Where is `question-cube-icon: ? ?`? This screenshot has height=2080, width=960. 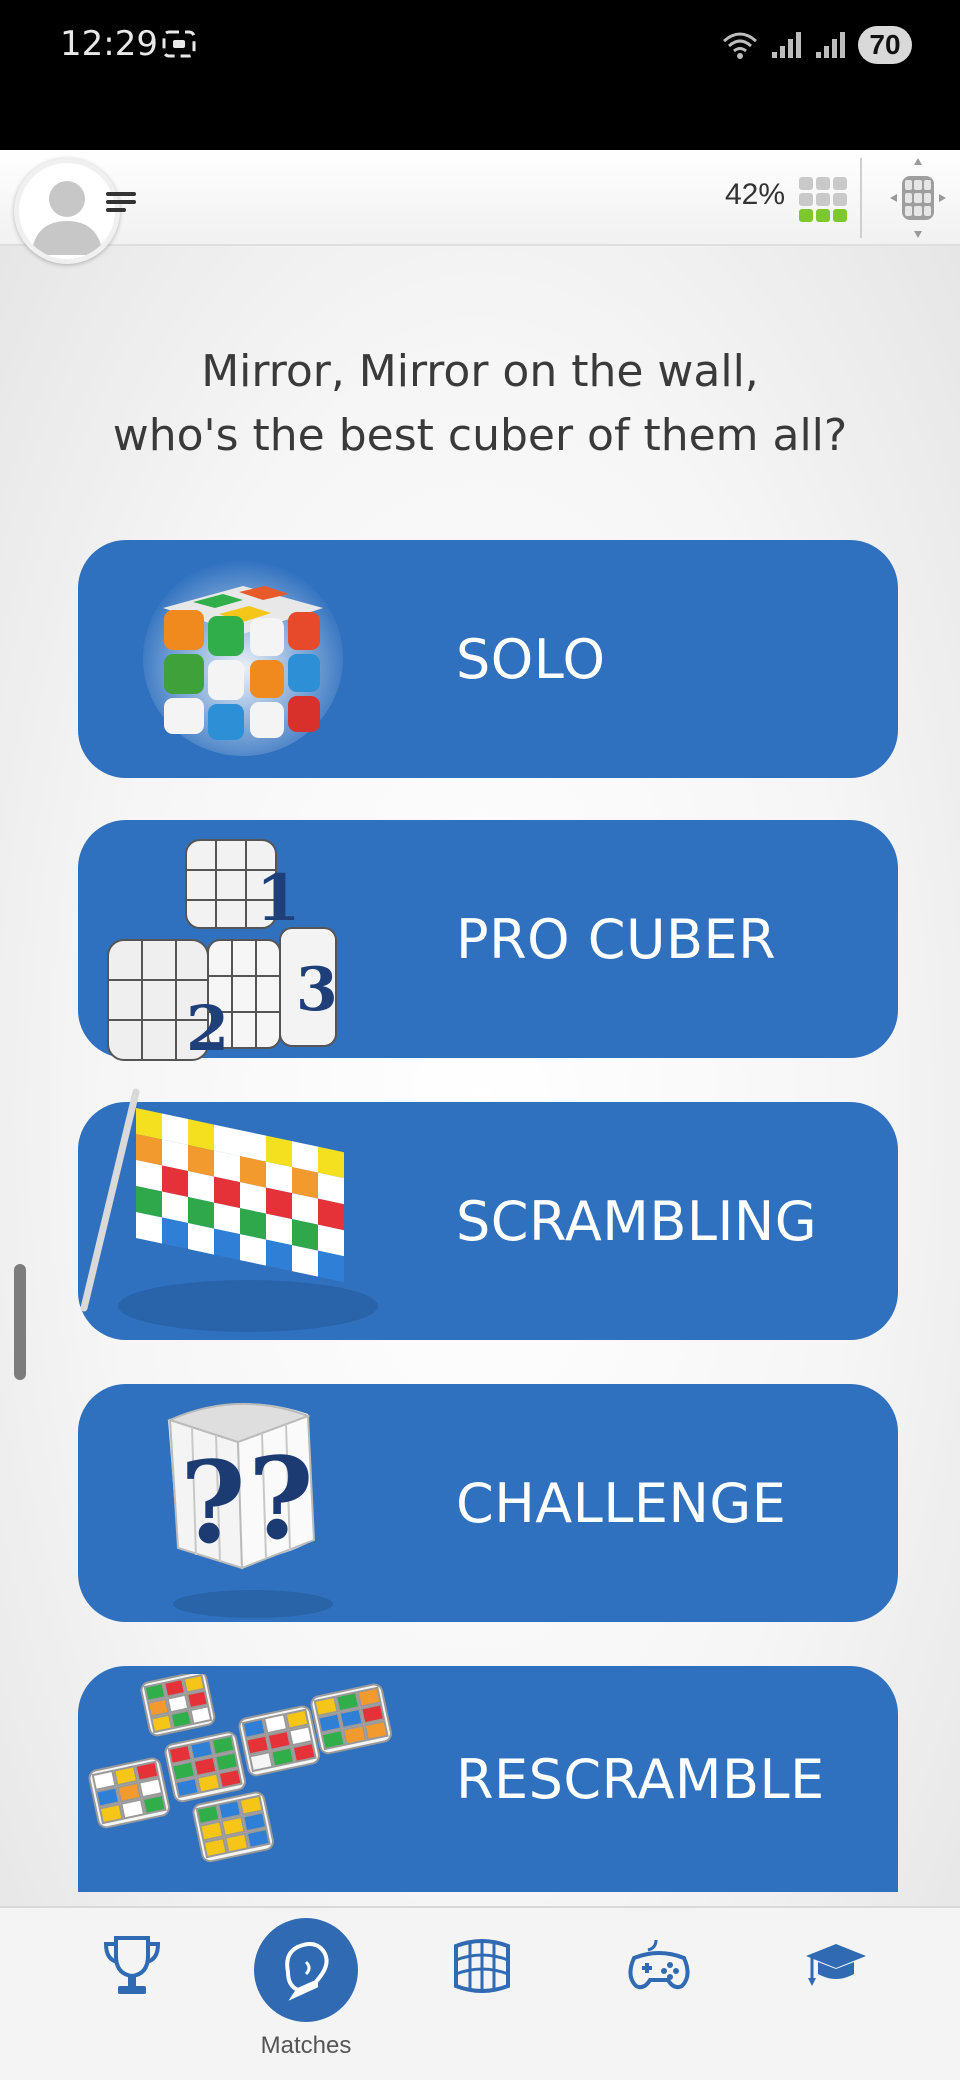 question-cube-icon: ? ? is located at coordinates (250, 1510).